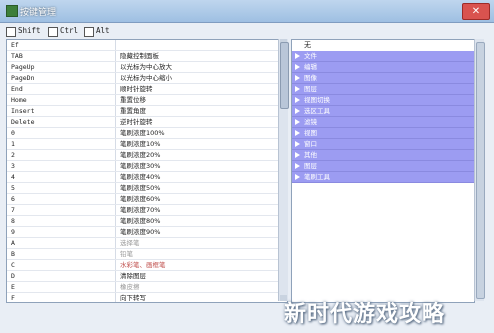 The height and width of the screenshot is (333, 494). What do you see at coordinates (143, 221) in the screenshot?
I see `shortcut-row: 8 笔刷浓度80%` at bounding box center [143, 221].